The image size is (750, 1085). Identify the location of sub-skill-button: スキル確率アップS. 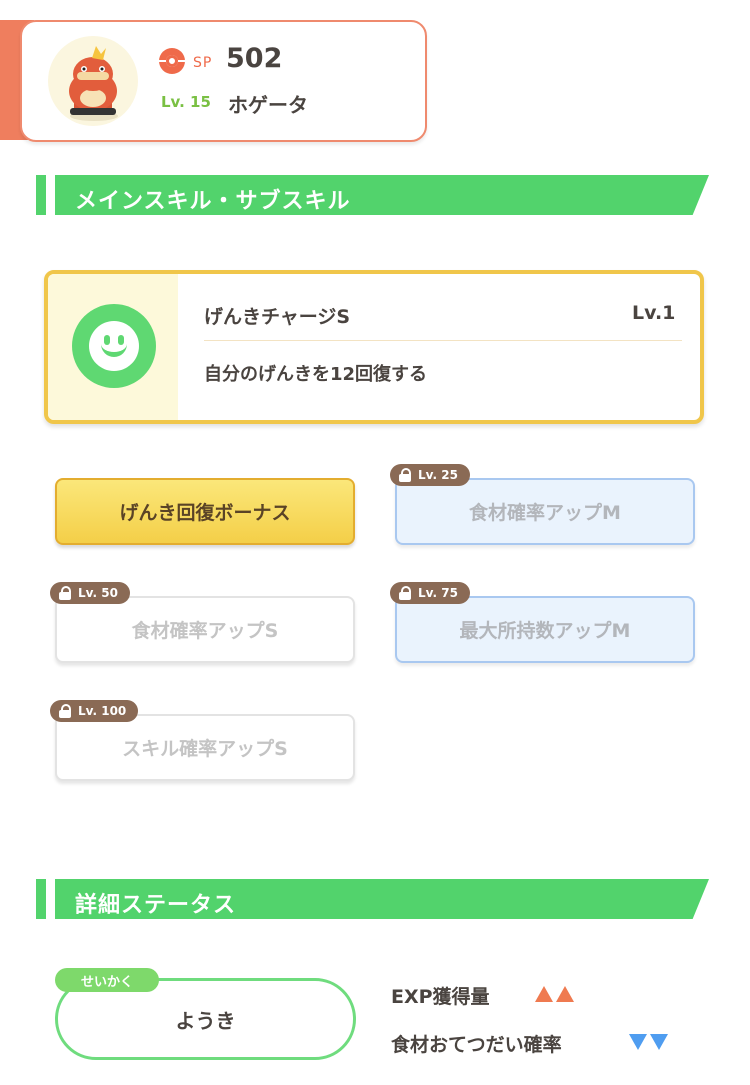
(205, 747).